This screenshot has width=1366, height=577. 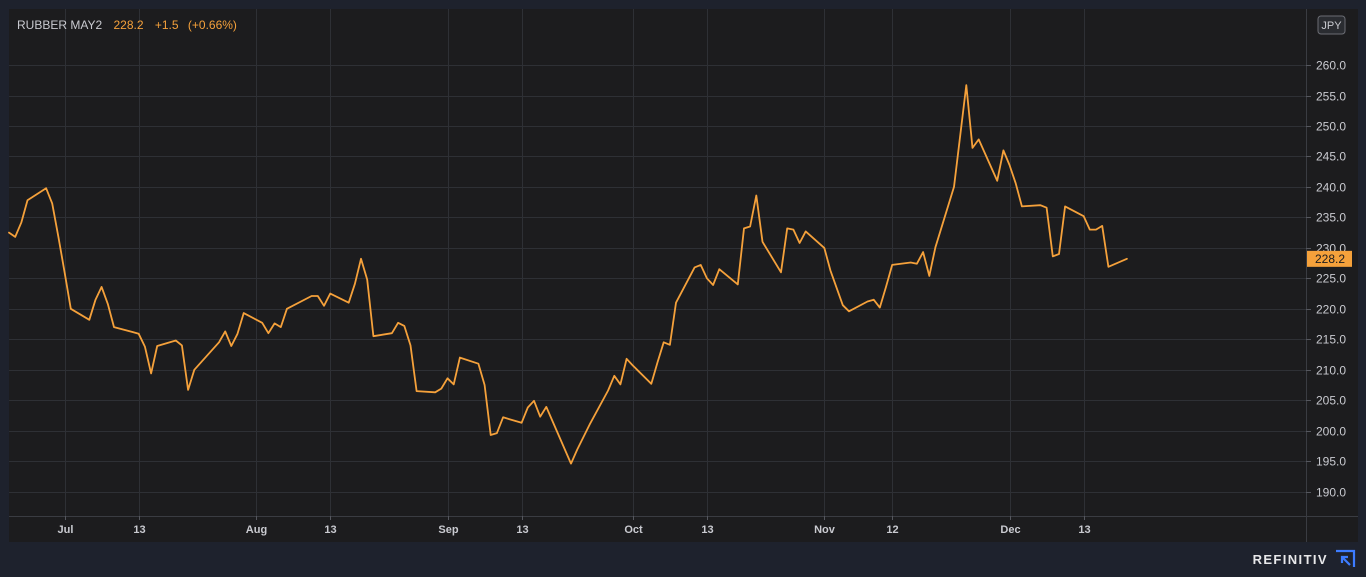 I want to click on brand-name: REFINITIV, so click(x=1290, y=559).